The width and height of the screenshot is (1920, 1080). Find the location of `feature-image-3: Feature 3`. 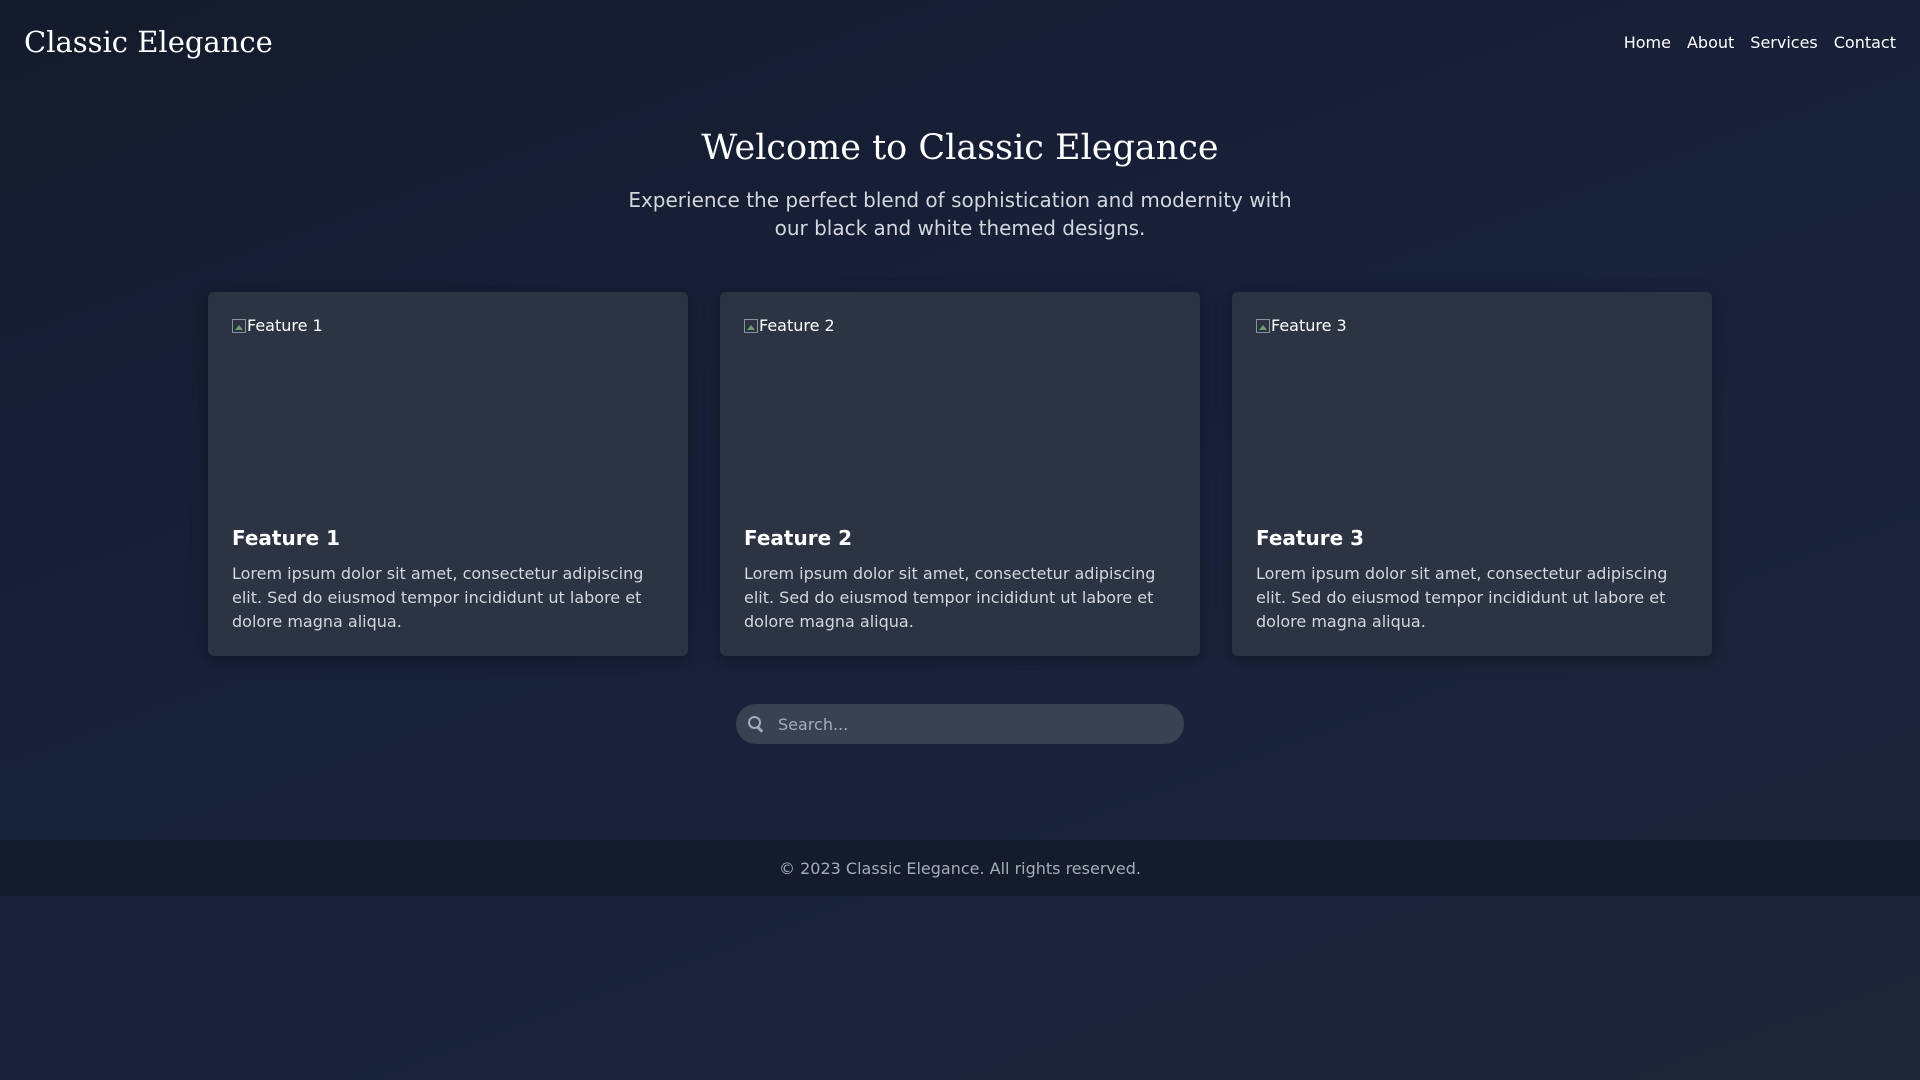

feature-image-3: Feature 3 is located at coordinates (1472, 406).